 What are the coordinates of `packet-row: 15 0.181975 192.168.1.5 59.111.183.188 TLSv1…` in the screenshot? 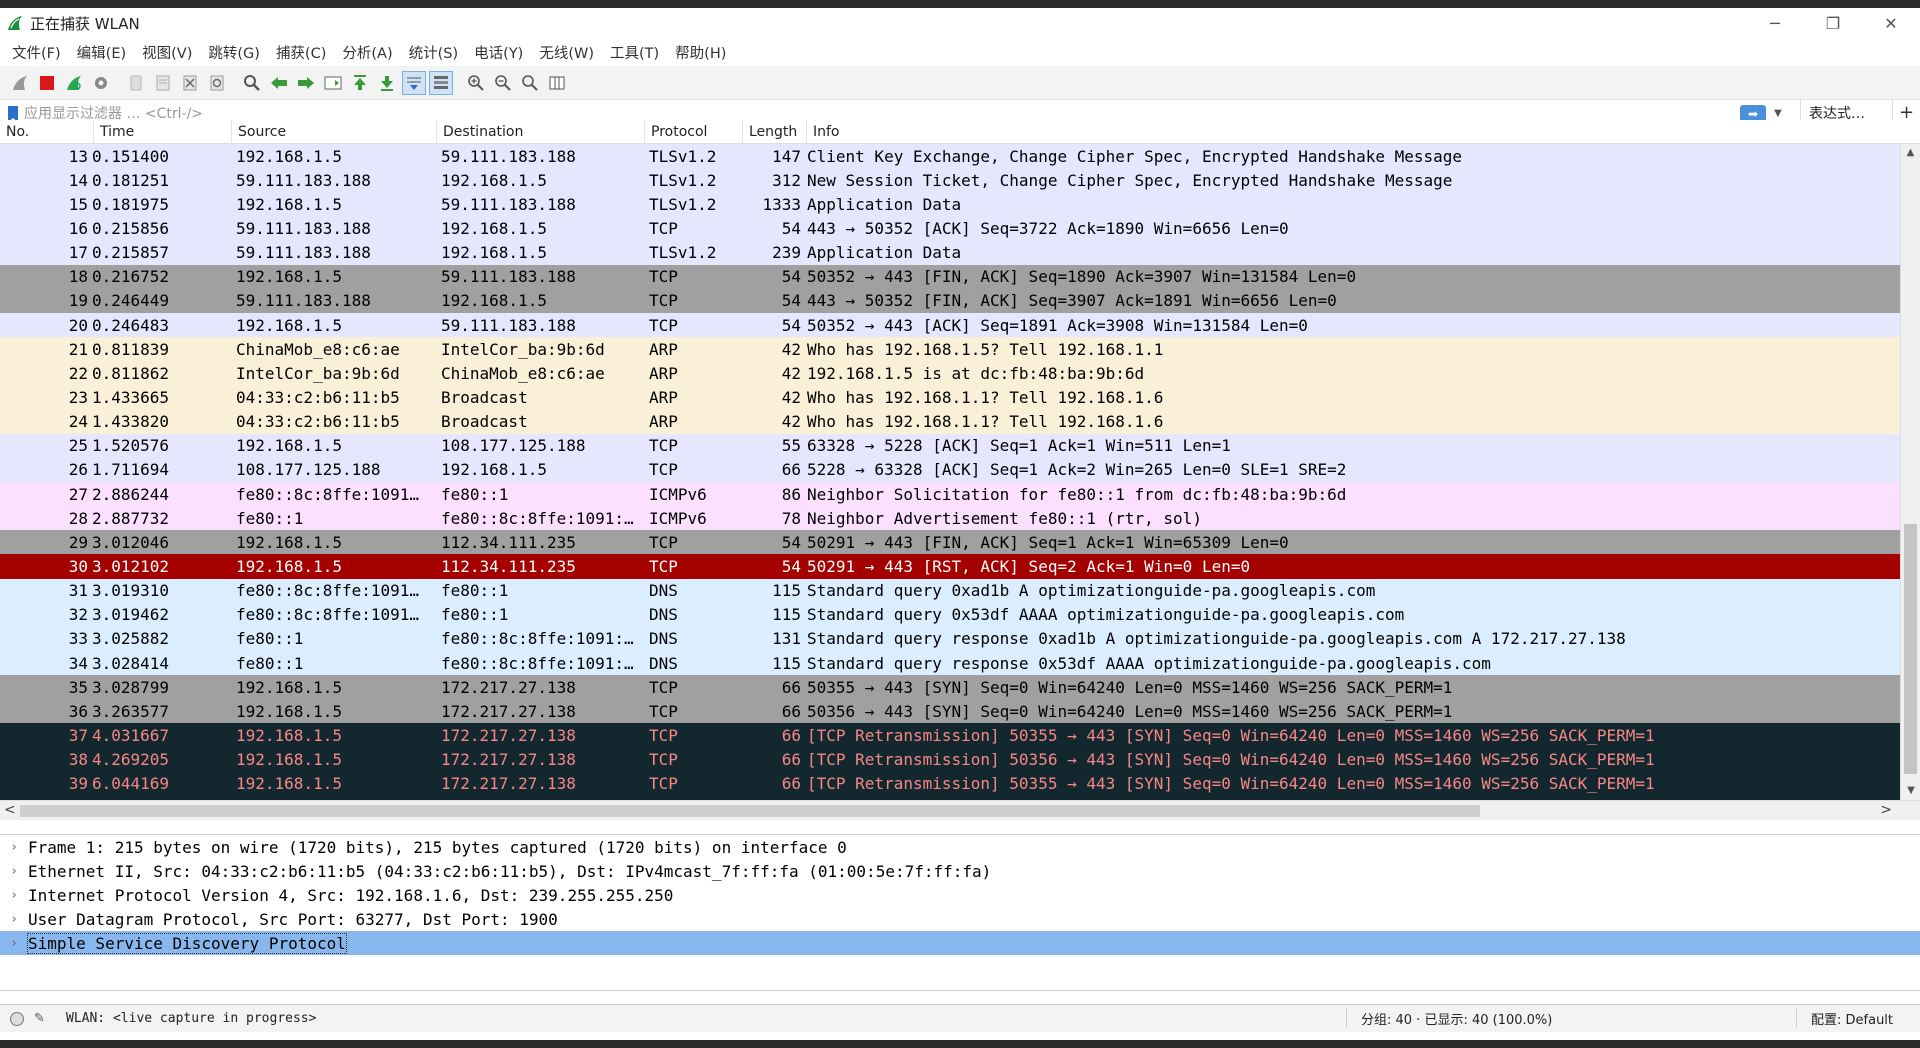 It's located at (950, 204).